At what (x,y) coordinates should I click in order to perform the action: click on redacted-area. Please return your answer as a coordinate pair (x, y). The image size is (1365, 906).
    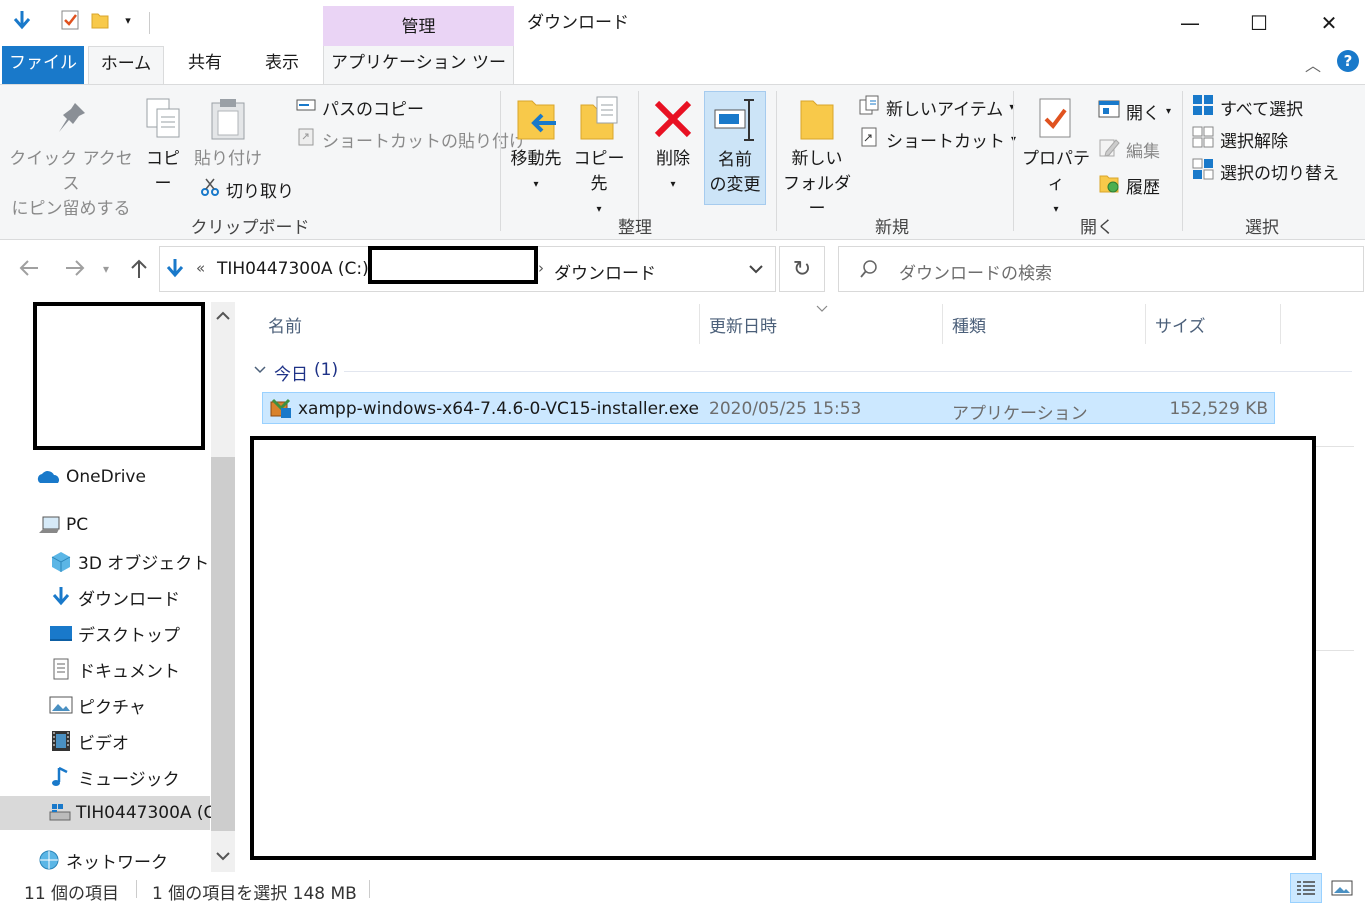
    Looking at the image, I should click on (119, 376).